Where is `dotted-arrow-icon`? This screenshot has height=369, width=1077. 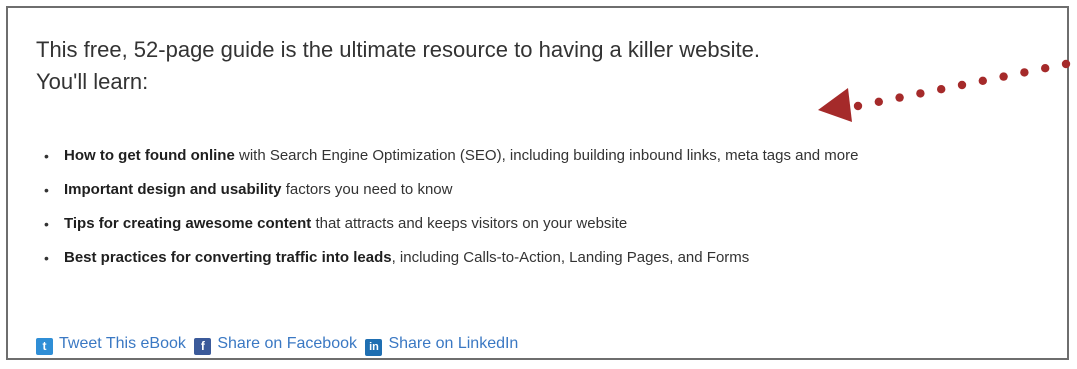
dotted-arrow-icon is located at coordinates (944, 90).